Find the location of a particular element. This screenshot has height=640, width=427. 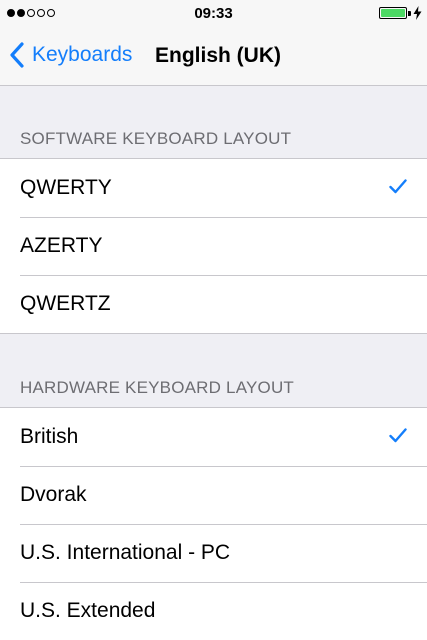

layout-option-label: QWERTZ is located at coordinates (65, 303).